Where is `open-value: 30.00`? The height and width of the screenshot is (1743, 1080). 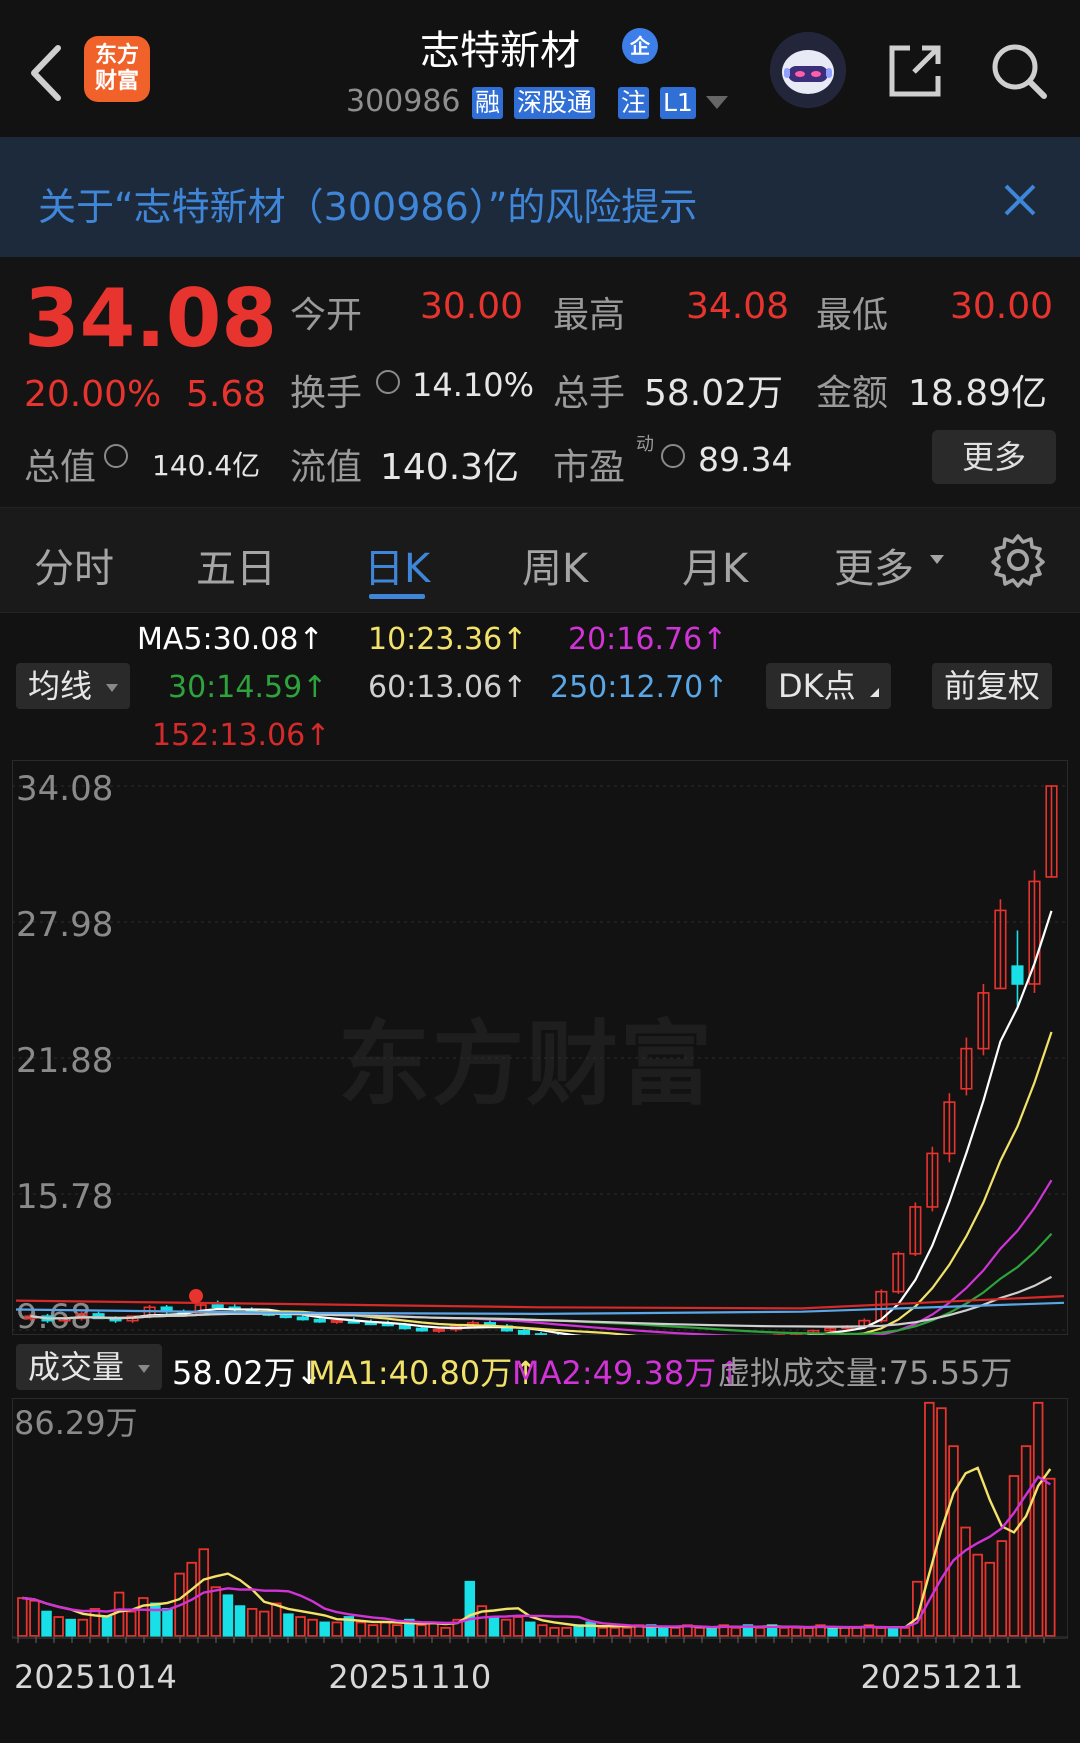
open-value: 30.00 is located at coordinates (472, 306).